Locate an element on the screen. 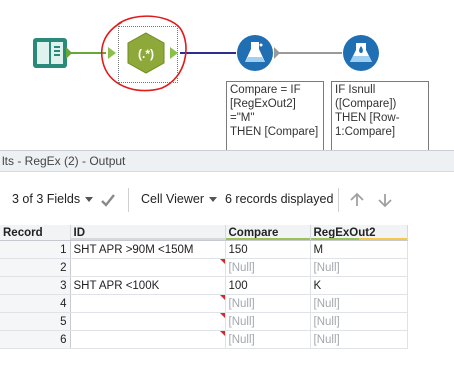 Image resolution: width=454 pixels, height=372 pixels. table-row: 1 SHT APR >90M <150M 150 M is located at coordinates (204, 249).